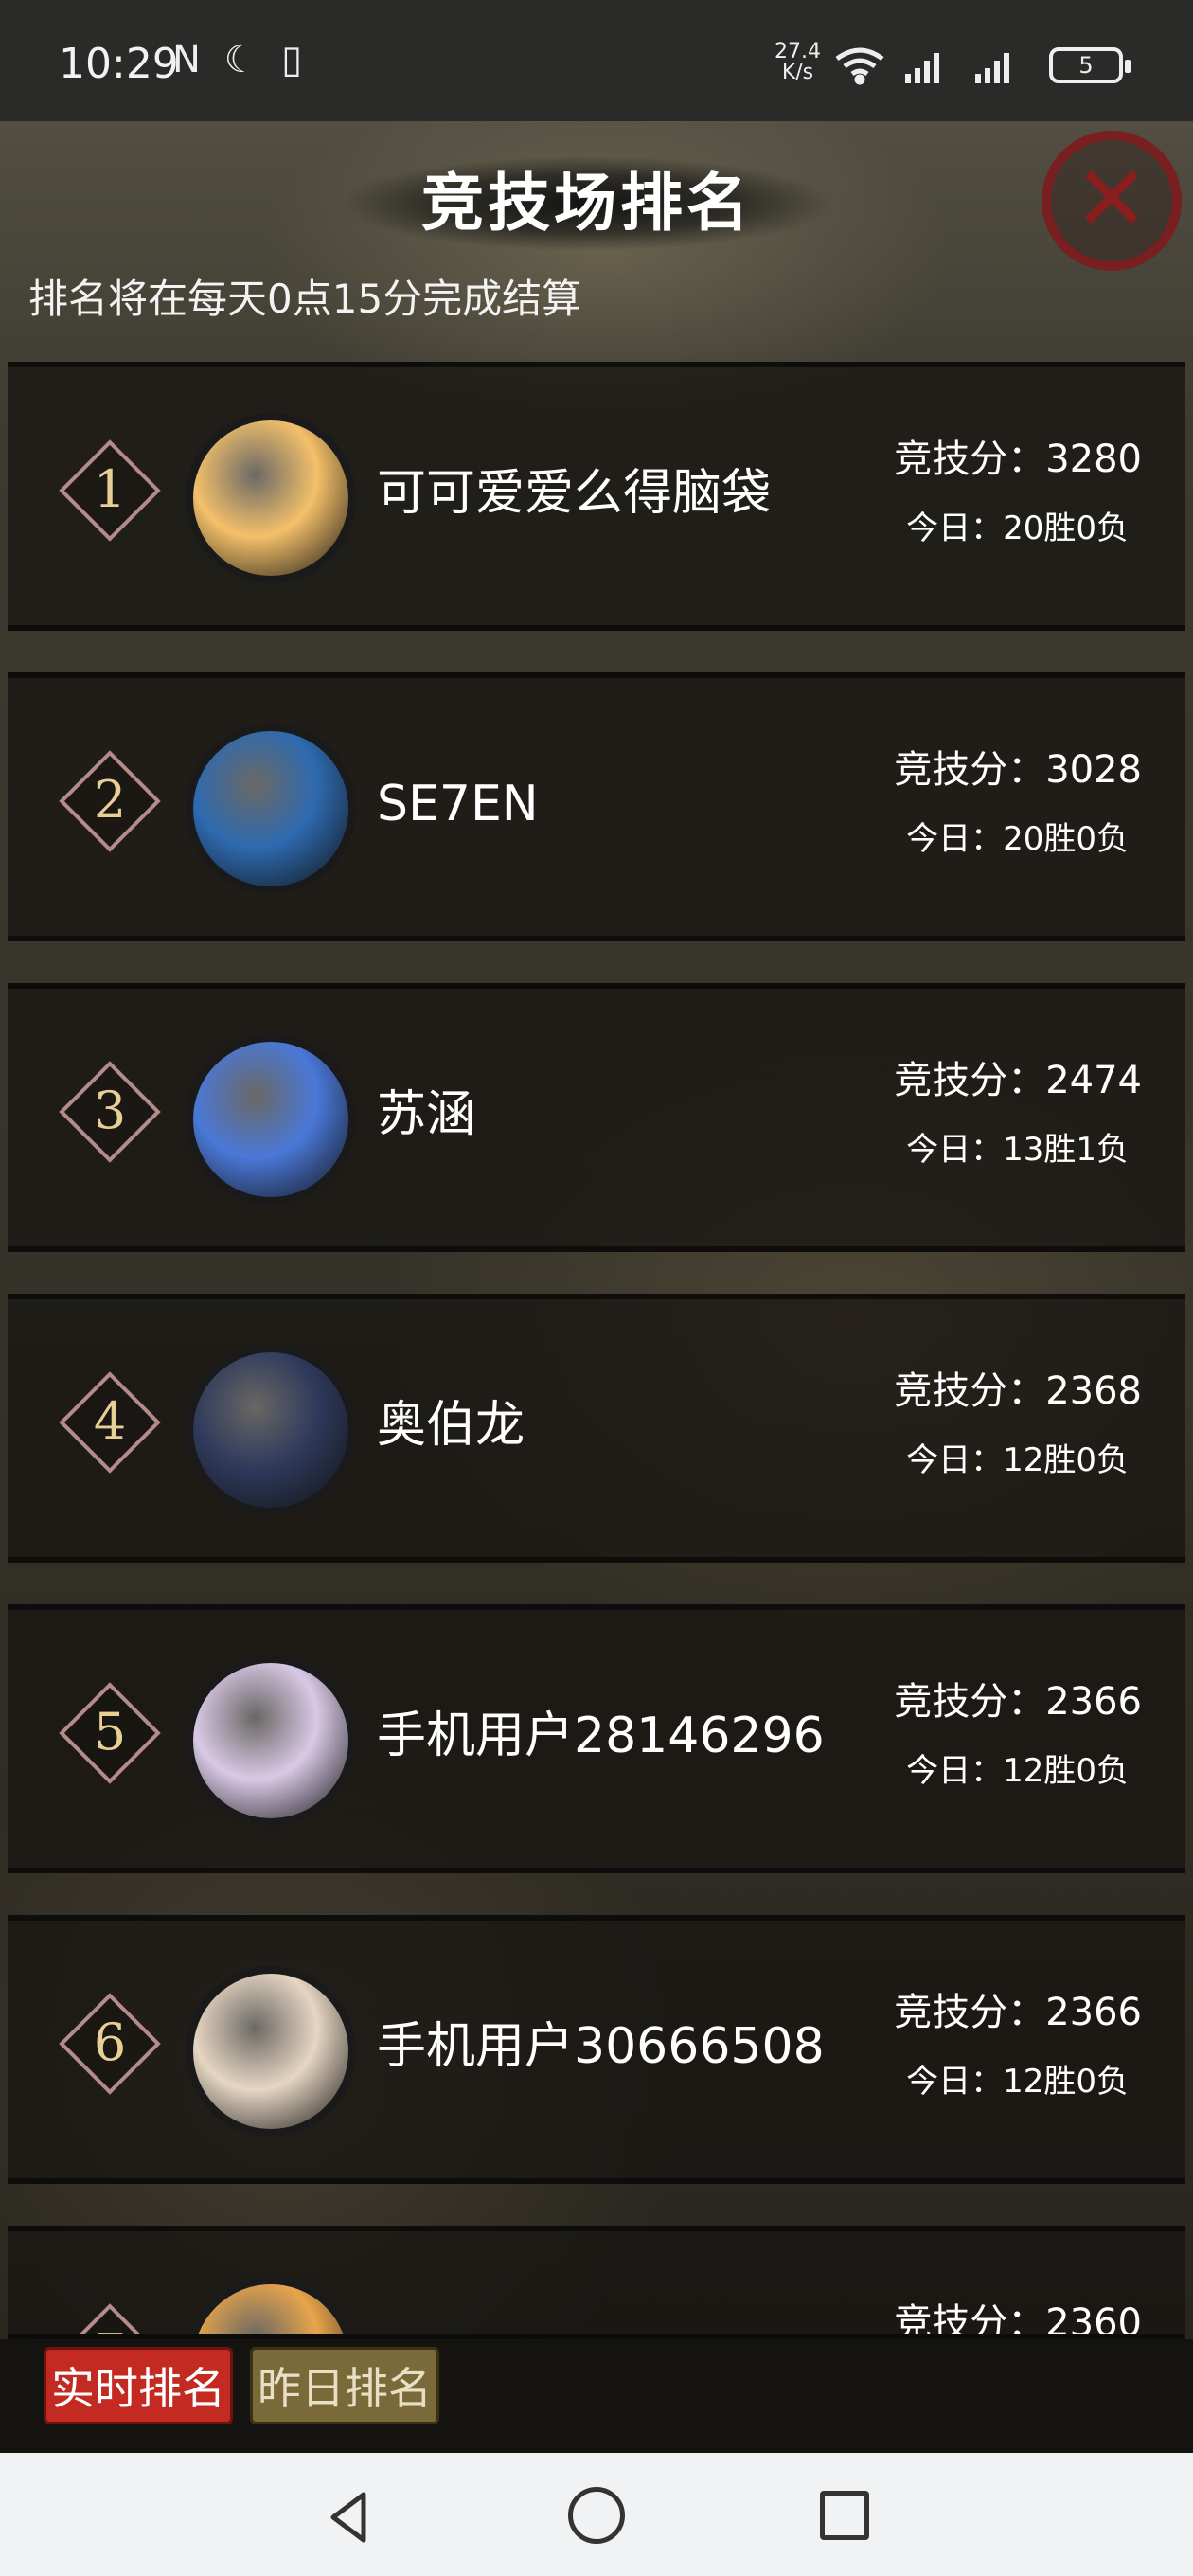 This screenshot has width=1193, height=2576. Describe the element at coordinates (110, 1732) in the screenshot. I see `rank-number: 5` at that location.